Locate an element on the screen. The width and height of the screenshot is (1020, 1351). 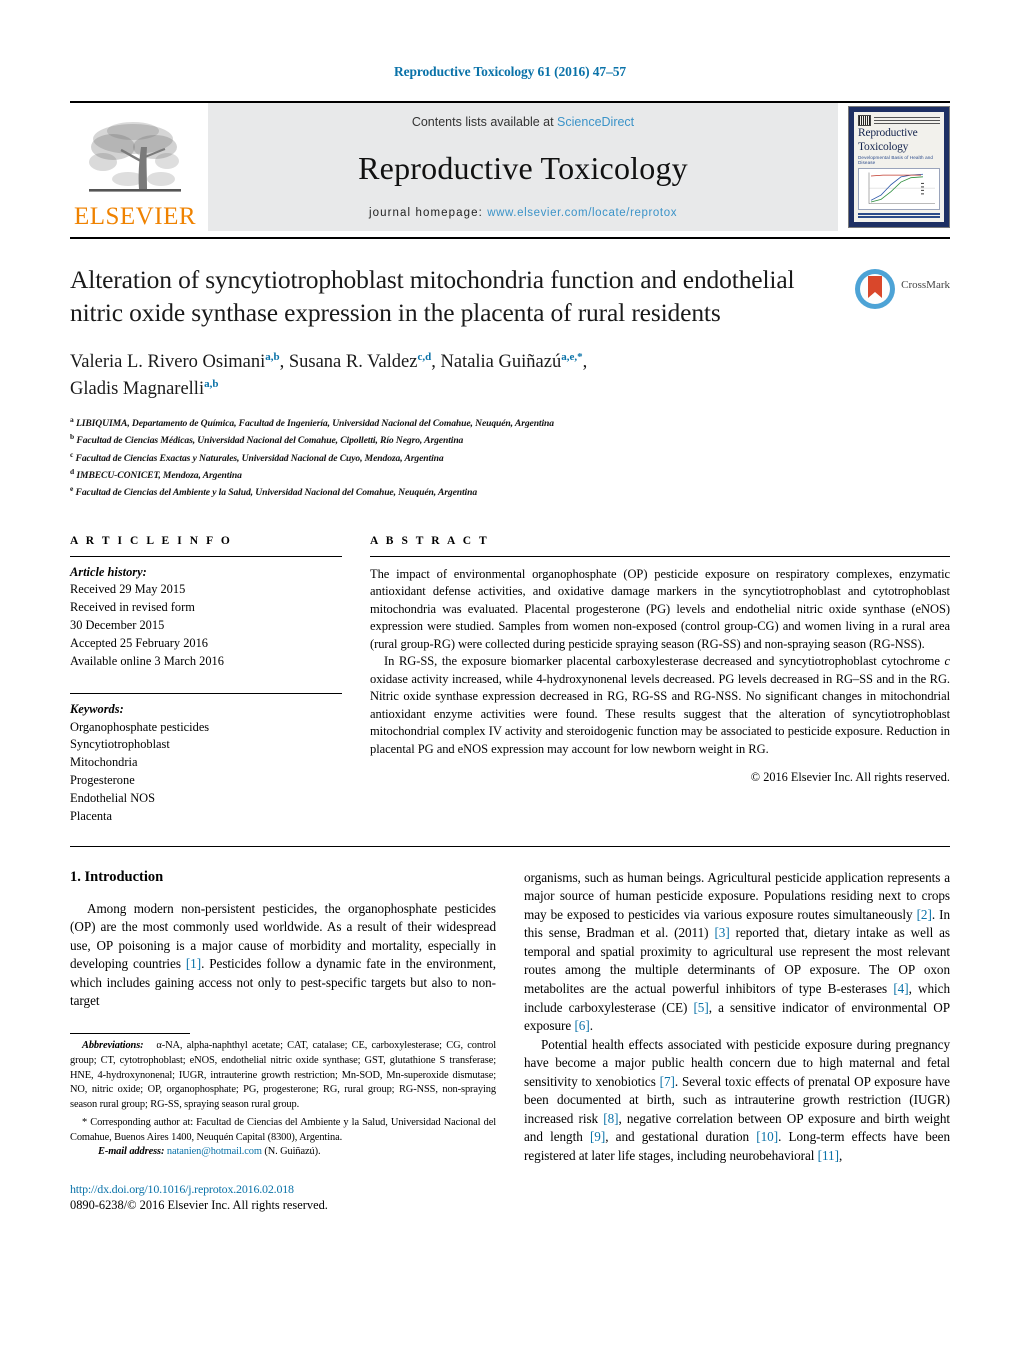
cover-title-line1: Reproductive is located at coordinates (888, 133).